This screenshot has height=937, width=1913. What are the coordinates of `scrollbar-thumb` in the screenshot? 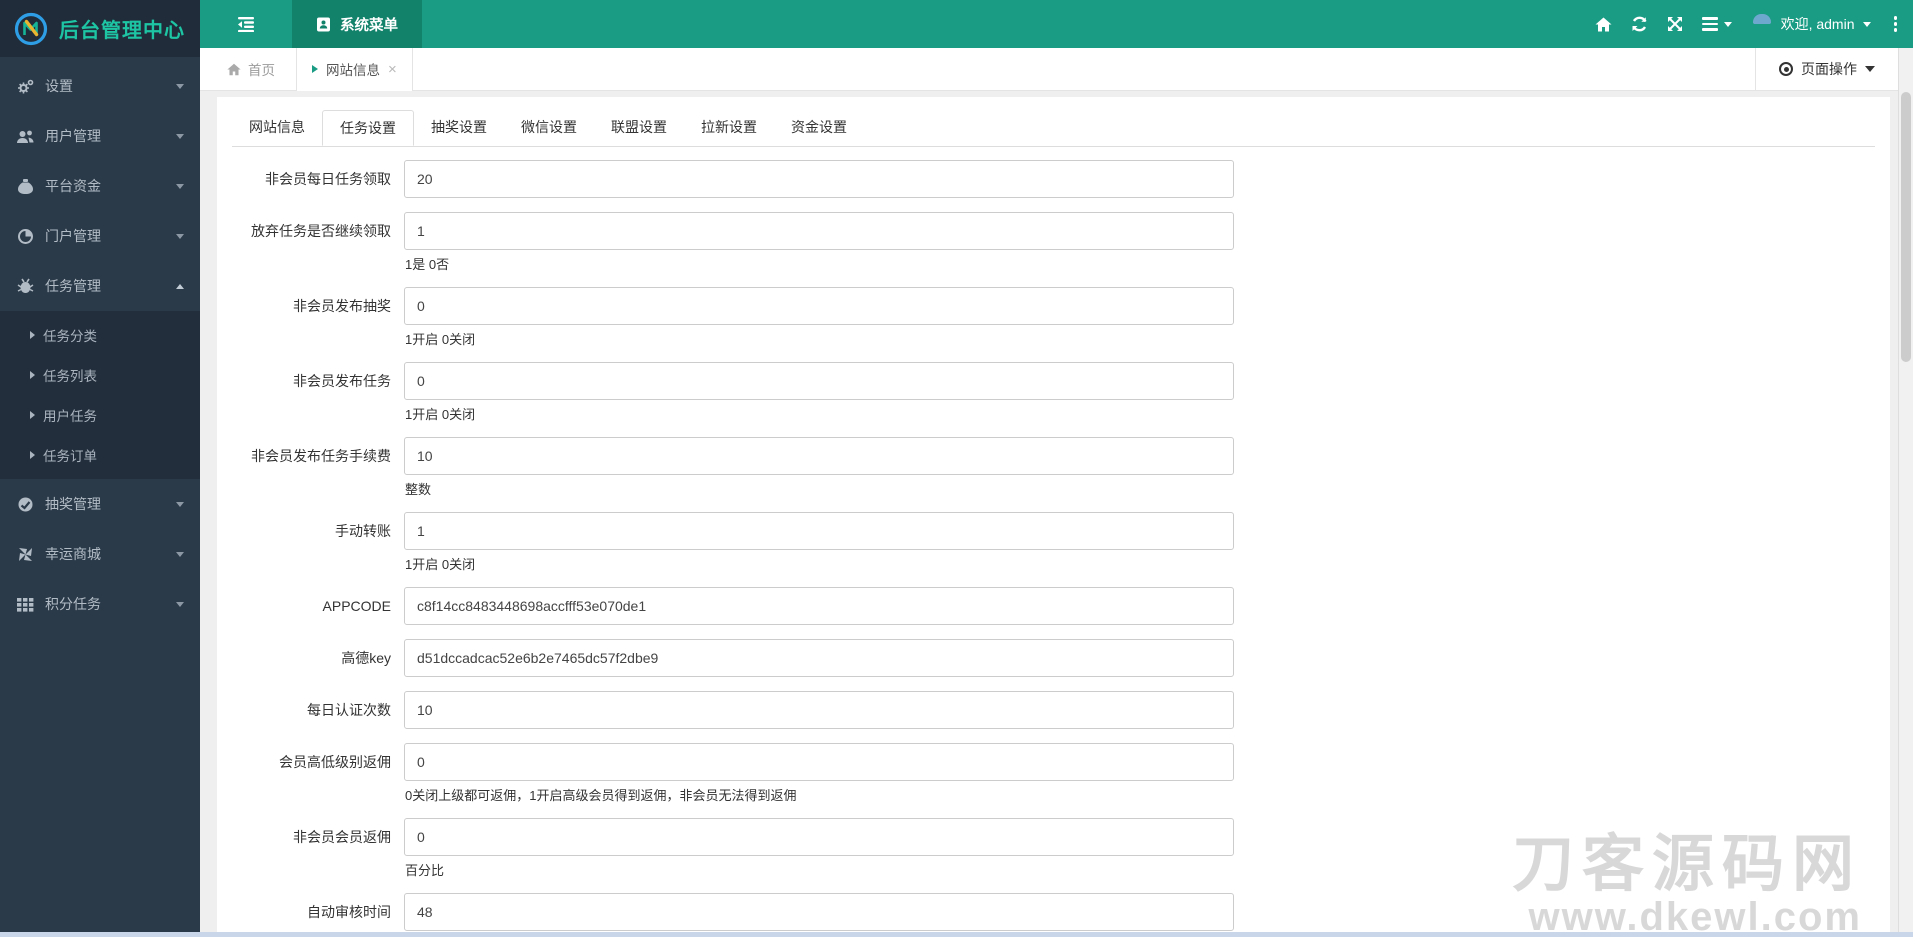 It's located at (1906, 227).